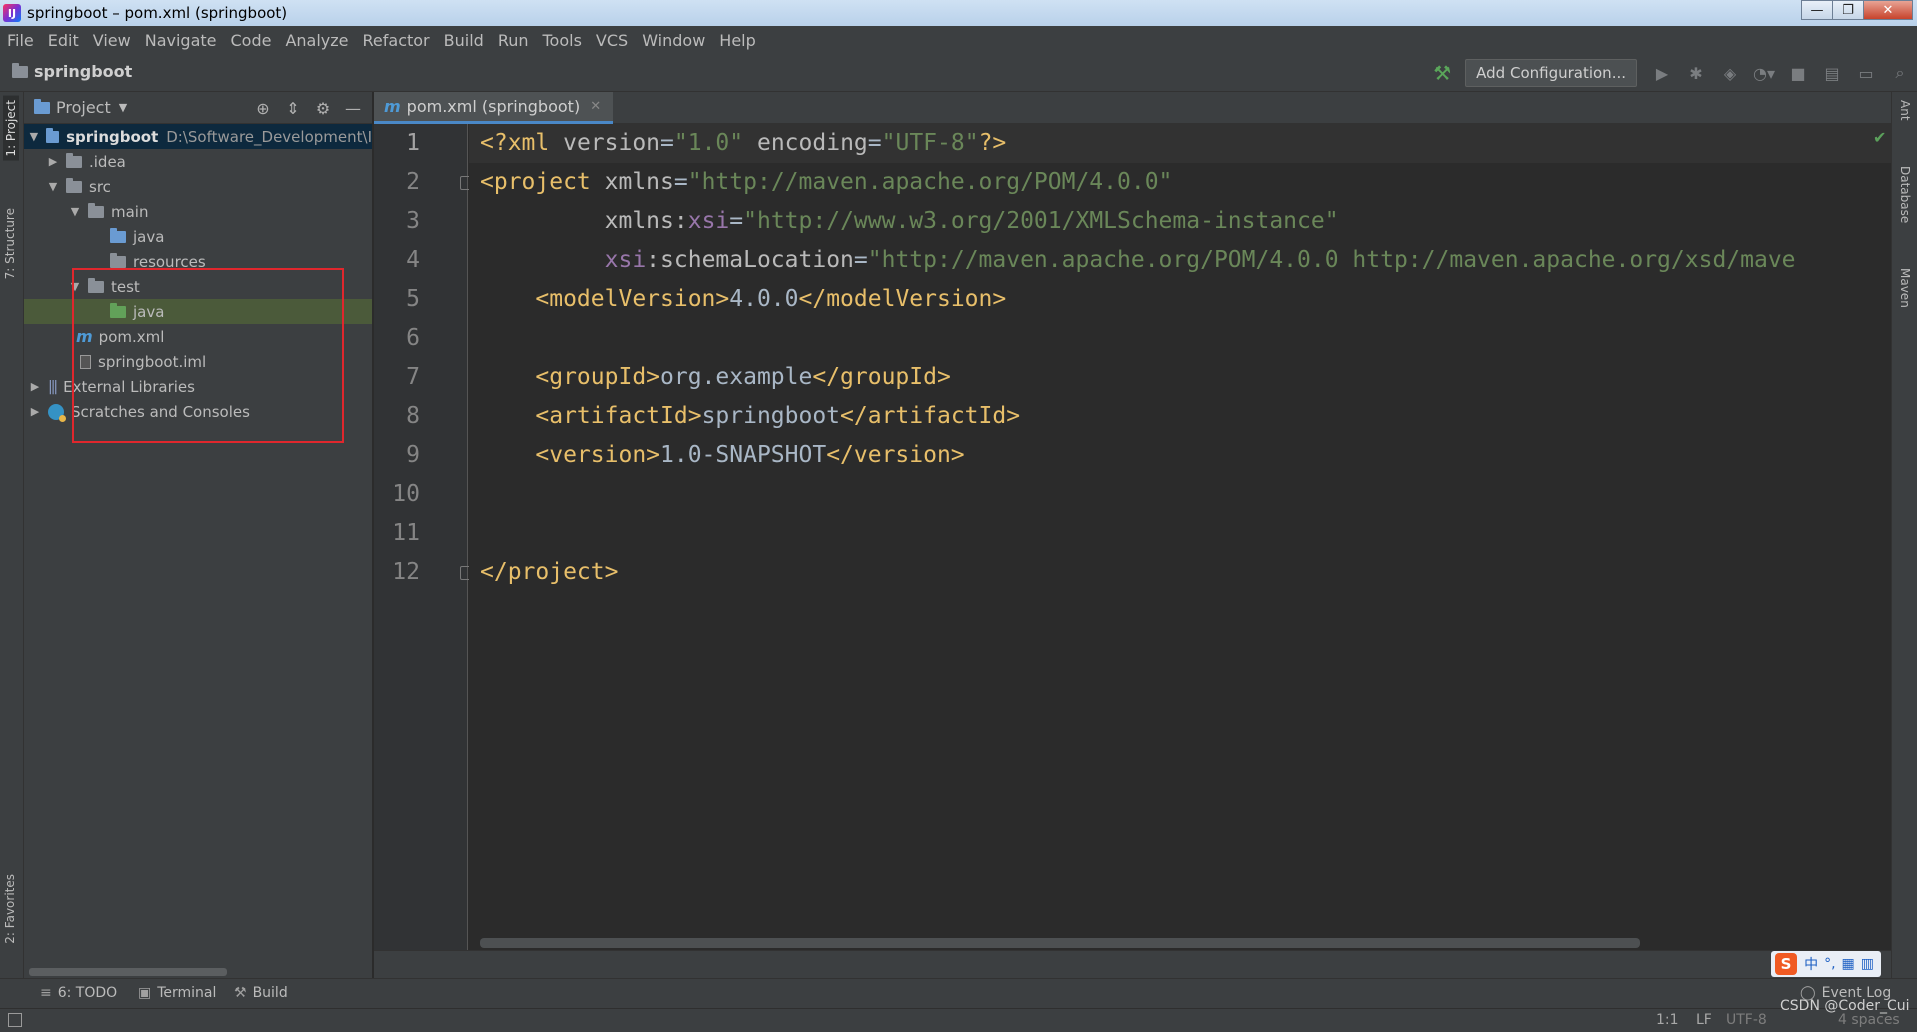 The width and height of the screenshot is (1917, 1032). I want to click on line-number: 3, so click(413, 221).